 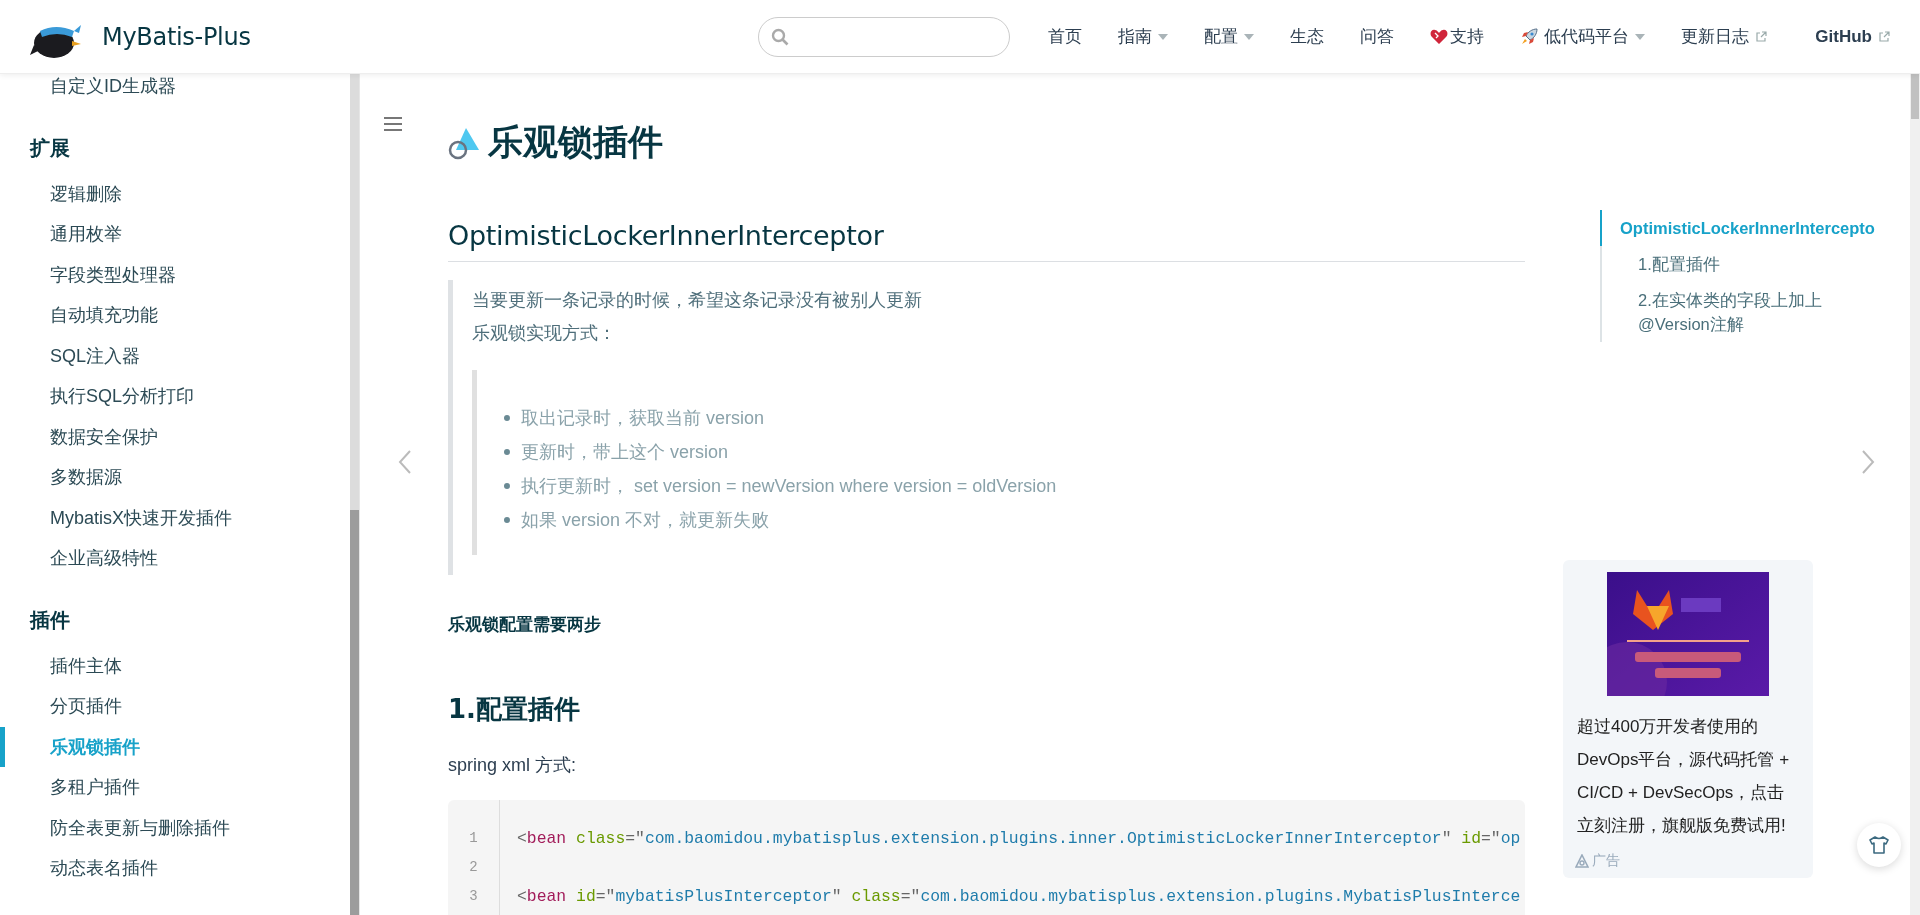 I want to click on nav-link: 问答, so click(x=1377, y=36).